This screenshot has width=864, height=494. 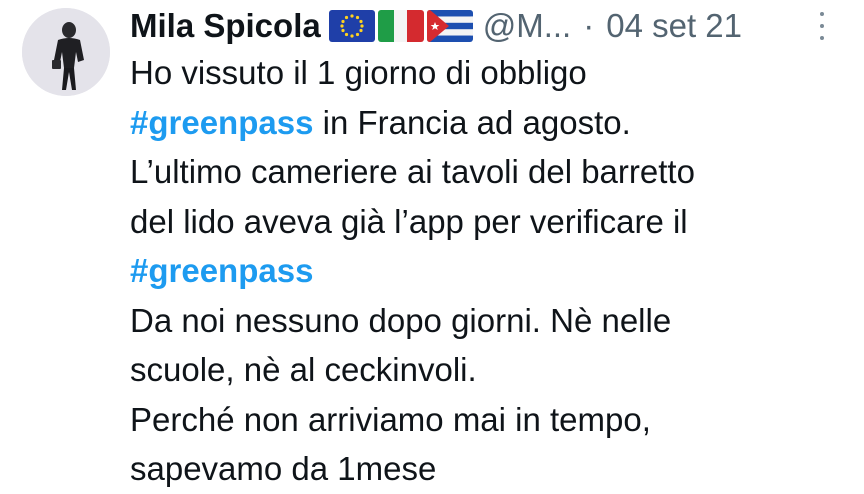 I want to click on tweet-line: scuole, nè al ceckinvoli., so click(x=490, y=370).